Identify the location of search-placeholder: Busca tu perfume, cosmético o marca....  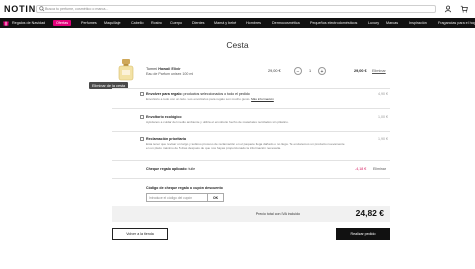
(77, 9).